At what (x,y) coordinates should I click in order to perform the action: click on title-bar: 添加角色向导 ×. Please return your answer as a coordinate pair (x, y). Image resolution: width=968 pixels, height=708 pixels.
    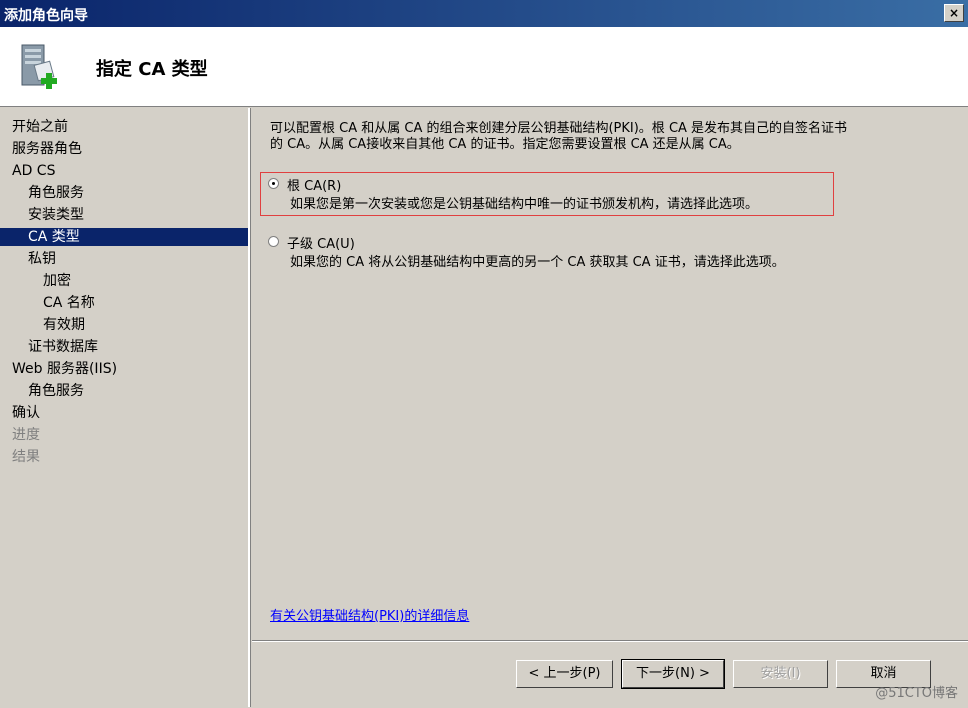
    Looking at the image, I should click on (484, 13).